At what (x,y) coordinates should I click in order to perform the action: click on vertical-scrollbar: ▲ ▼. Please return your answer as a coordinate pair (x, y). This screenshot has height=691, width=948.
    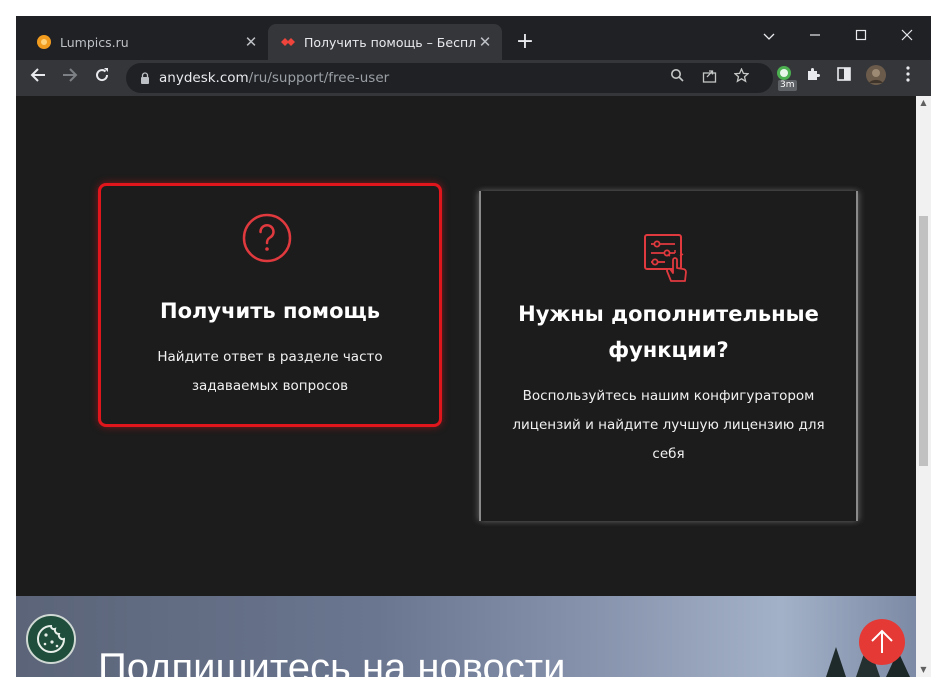
    Looking at the image, I should click on (923, 386).